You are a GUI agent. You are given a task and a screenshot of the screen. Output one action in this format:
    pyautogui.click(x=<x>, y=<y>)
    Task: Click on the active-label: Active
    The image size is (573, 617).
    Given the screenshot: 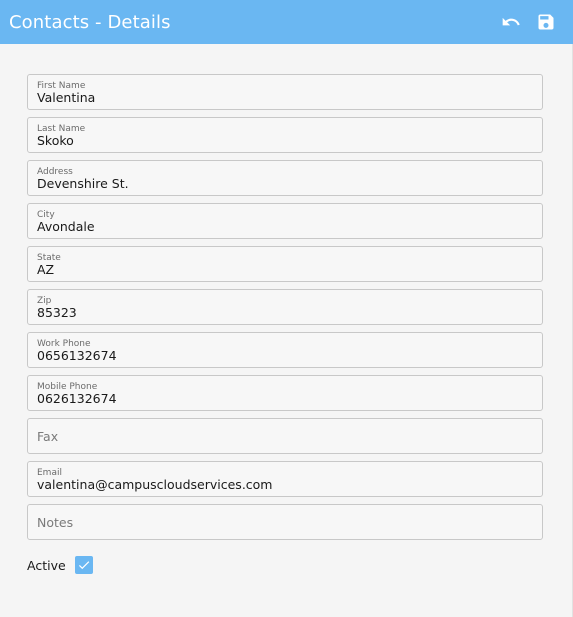 What is the action you would take?
    pyautogui.click(x=46, y=565)
    